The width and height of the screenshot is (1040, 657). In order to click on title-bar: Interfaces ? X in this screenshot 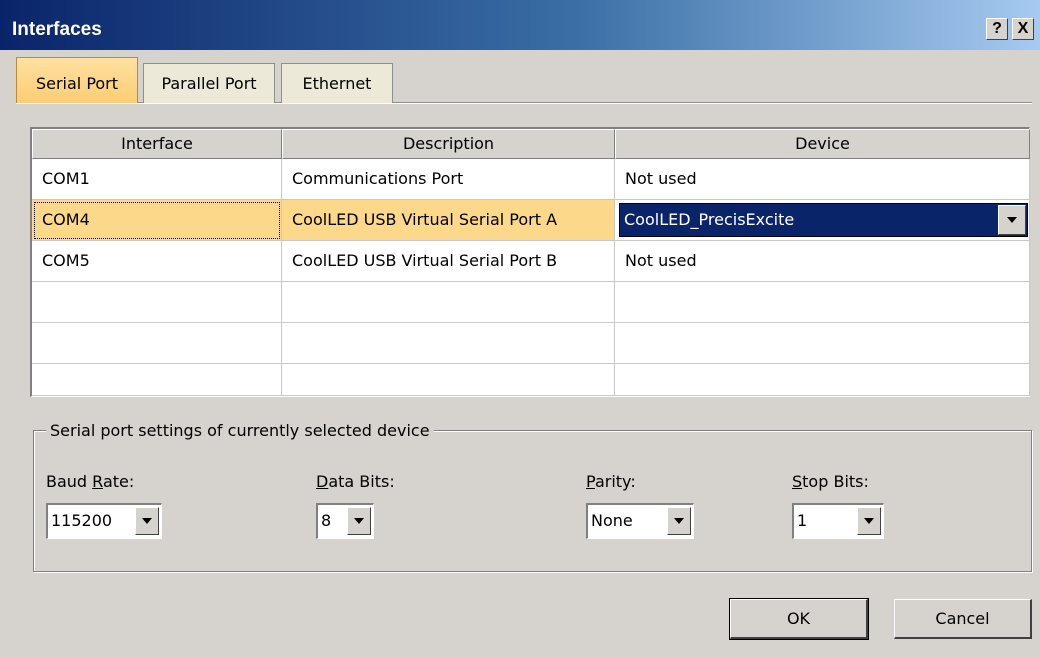, I will do `click(520, 25)`.